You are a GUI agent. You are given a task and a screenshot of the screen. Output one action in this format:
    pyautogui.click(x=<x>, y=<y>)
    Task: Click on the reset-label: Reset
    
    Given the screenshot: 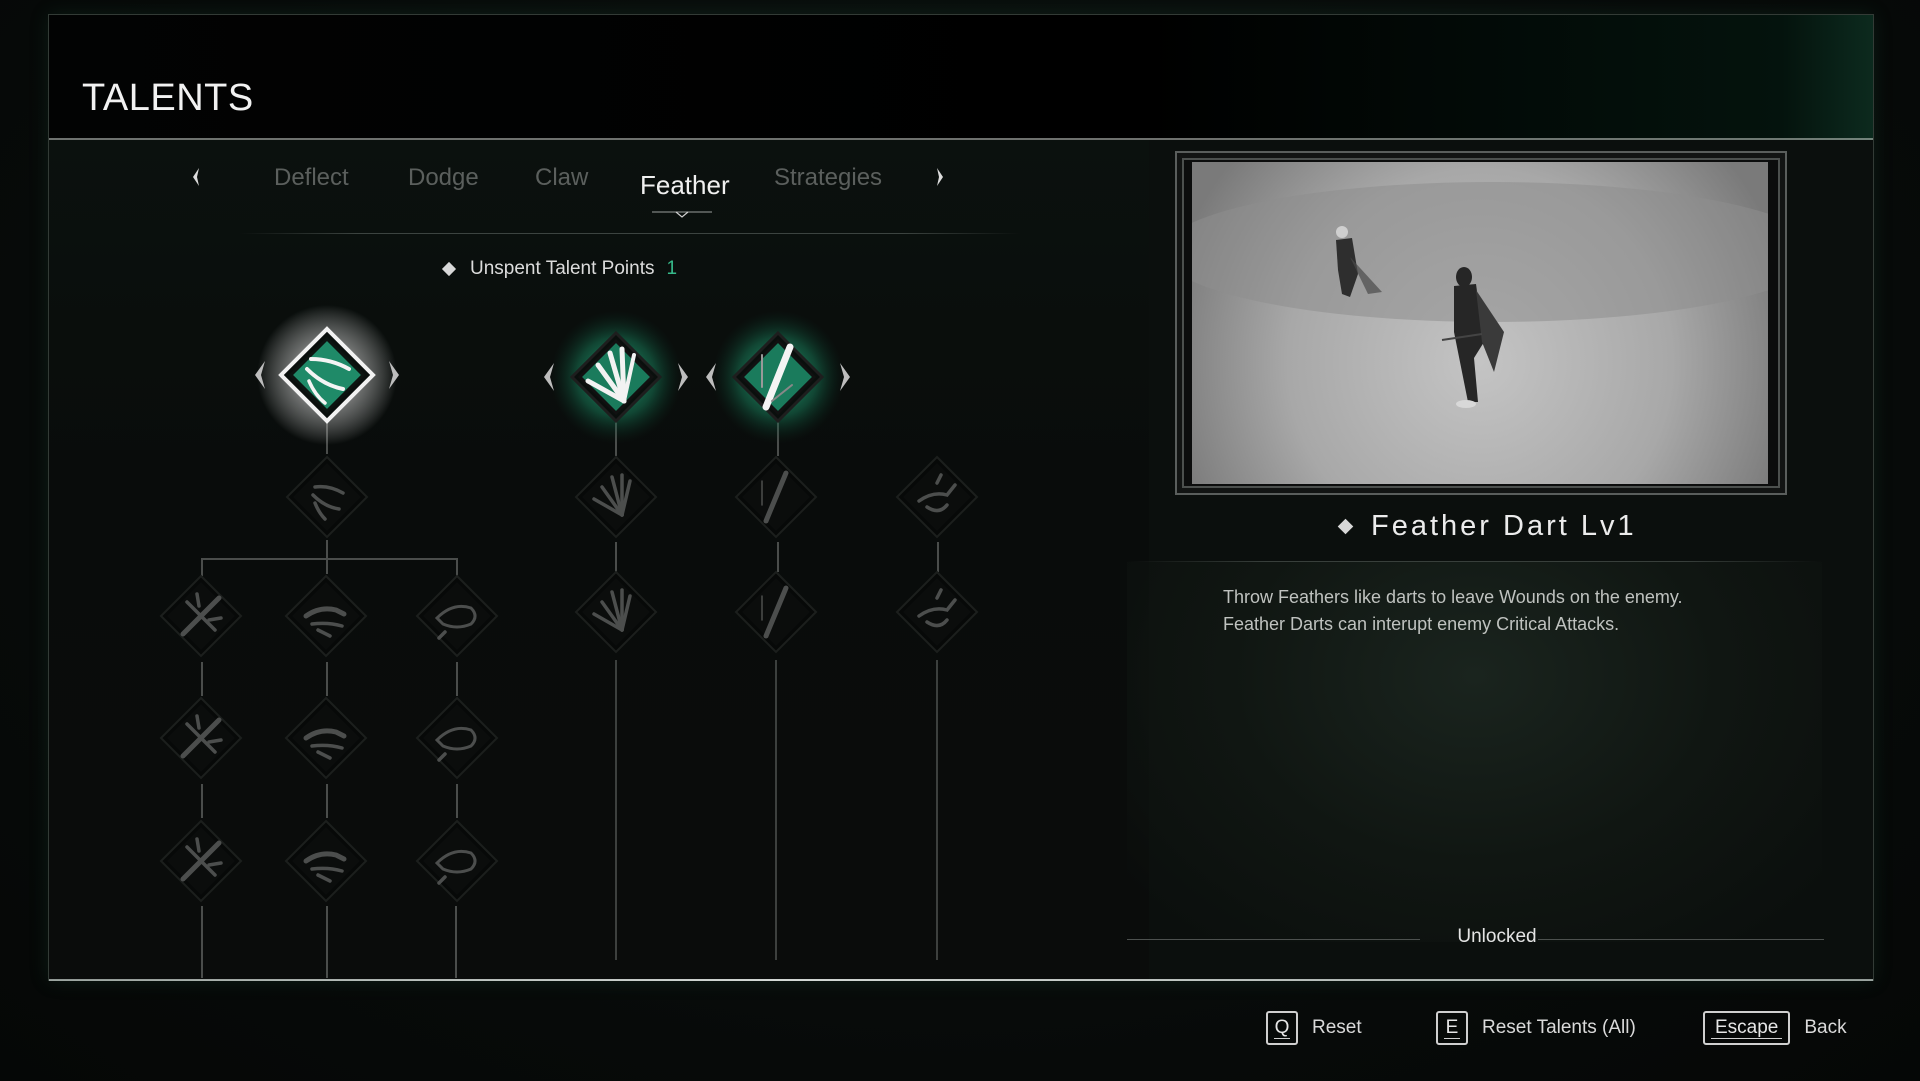 What is the action you would take?
    pyautogui.click(x=1337, y=1027)
    